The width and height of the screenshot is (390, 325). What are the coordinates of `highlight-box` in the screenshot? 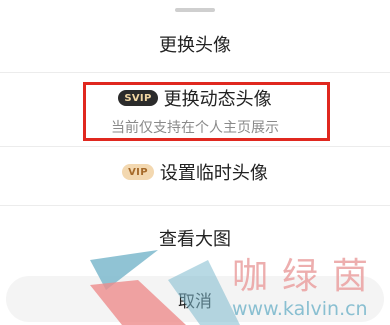 It's located at (206, 111).